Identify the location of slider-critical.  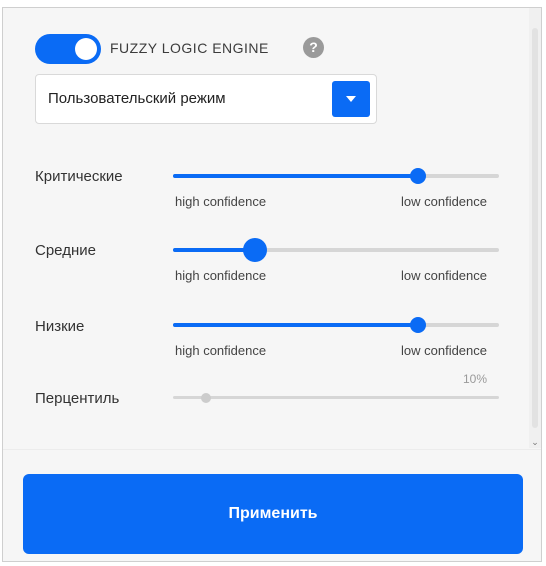
(336, 176).